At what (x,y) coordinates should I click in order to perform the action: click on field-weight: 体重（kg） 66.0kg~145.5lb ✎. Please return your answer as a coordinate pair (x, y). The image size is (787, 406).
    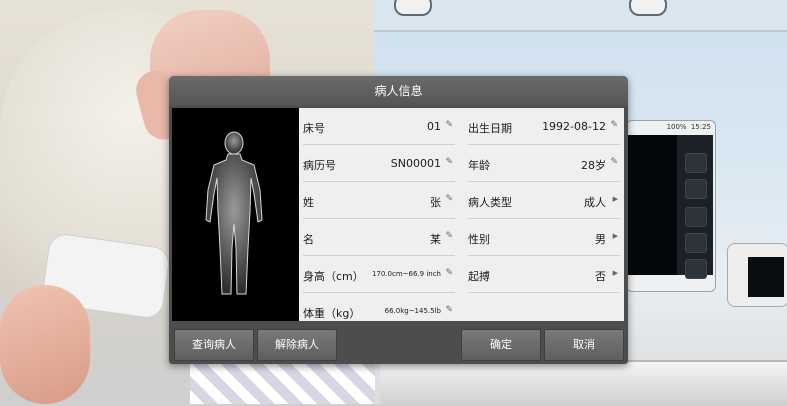
    Looking at the image, I should click on (379, 311).